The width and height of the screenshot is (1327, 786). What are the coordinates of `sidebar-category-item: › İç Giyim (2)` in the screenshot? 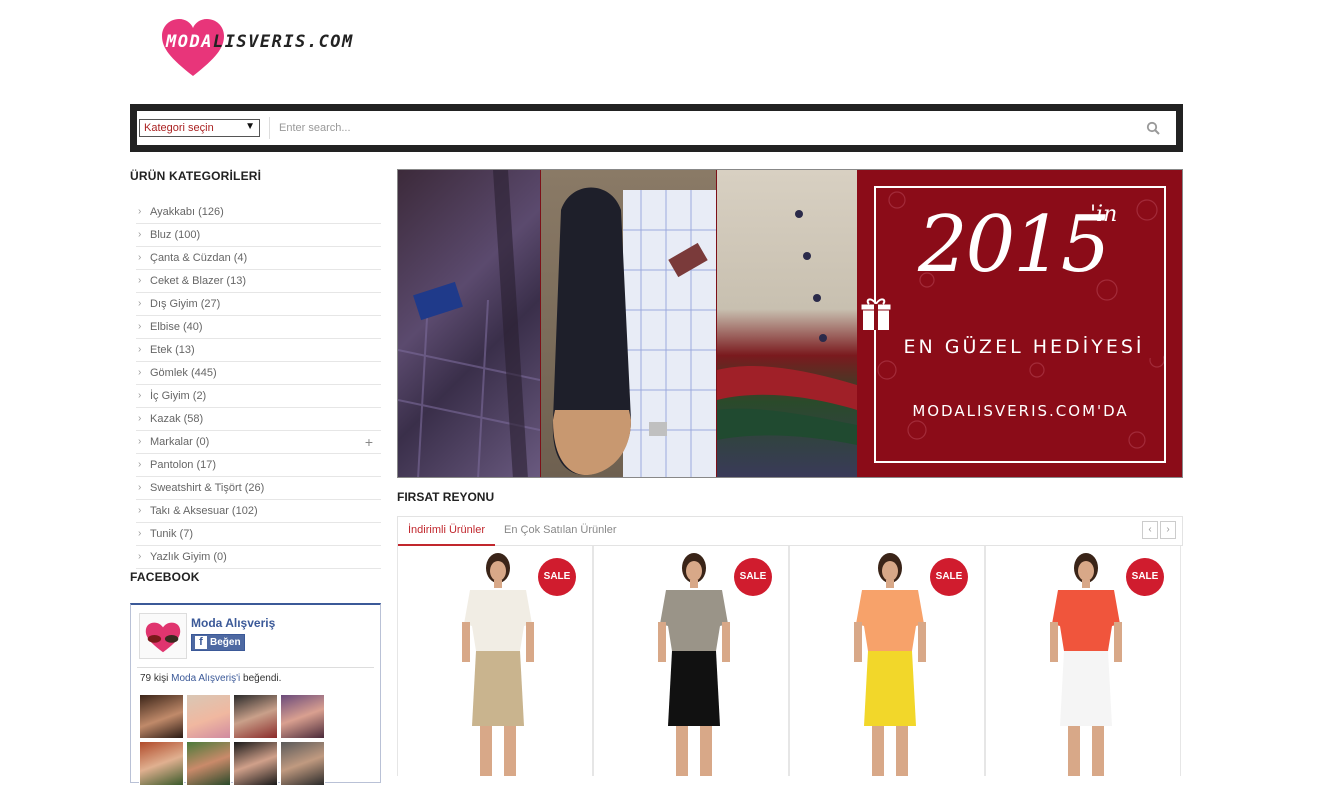 It's located at (258, 396).